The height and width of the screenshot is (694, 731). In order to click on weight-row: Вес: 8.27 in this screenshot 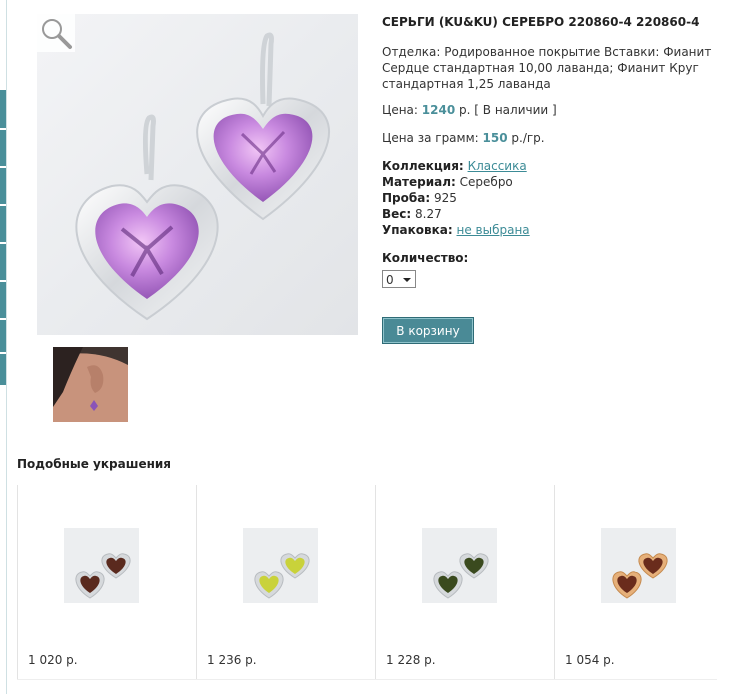, I will do `click(552, 214)`.